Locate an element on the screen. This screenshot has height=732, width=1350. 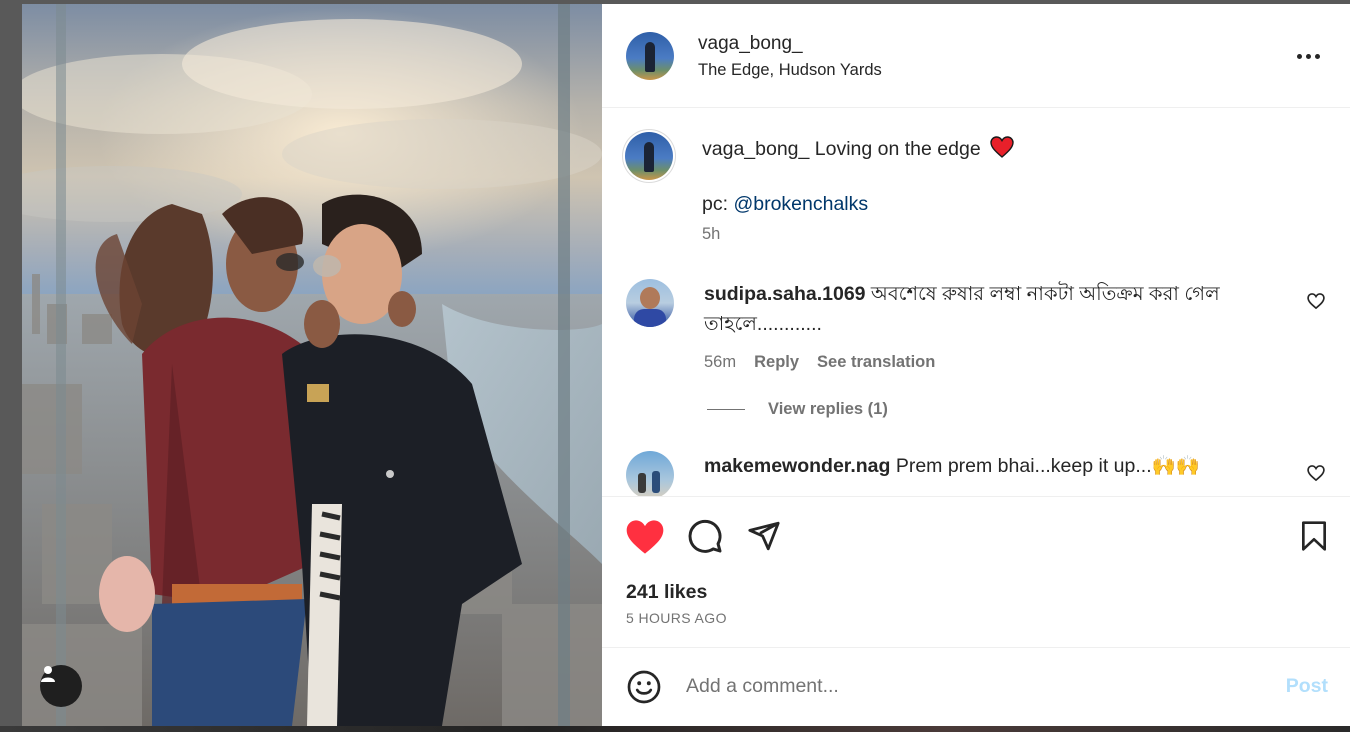
caption-credit-prefix: pc: is located at coordinates (718, 204).